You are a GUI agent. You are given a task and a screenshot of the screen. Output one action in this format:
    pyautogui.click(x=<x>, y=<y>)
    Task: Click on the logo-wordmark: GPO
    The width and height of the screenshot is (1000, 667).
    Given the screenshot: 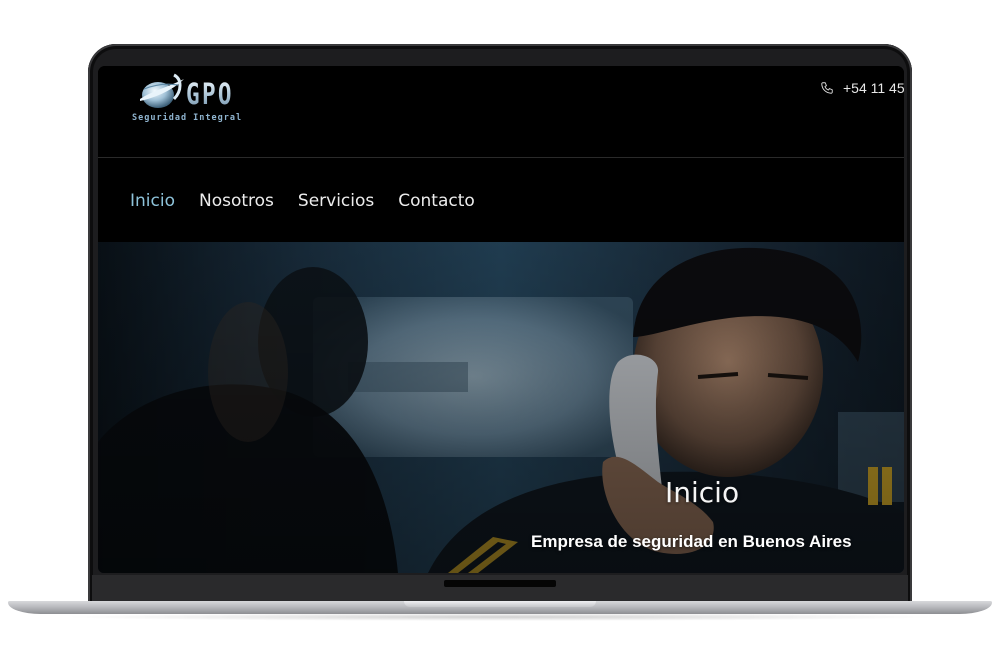 What is the action you would take?
    pyautogui.click(x=210, y=94)
    